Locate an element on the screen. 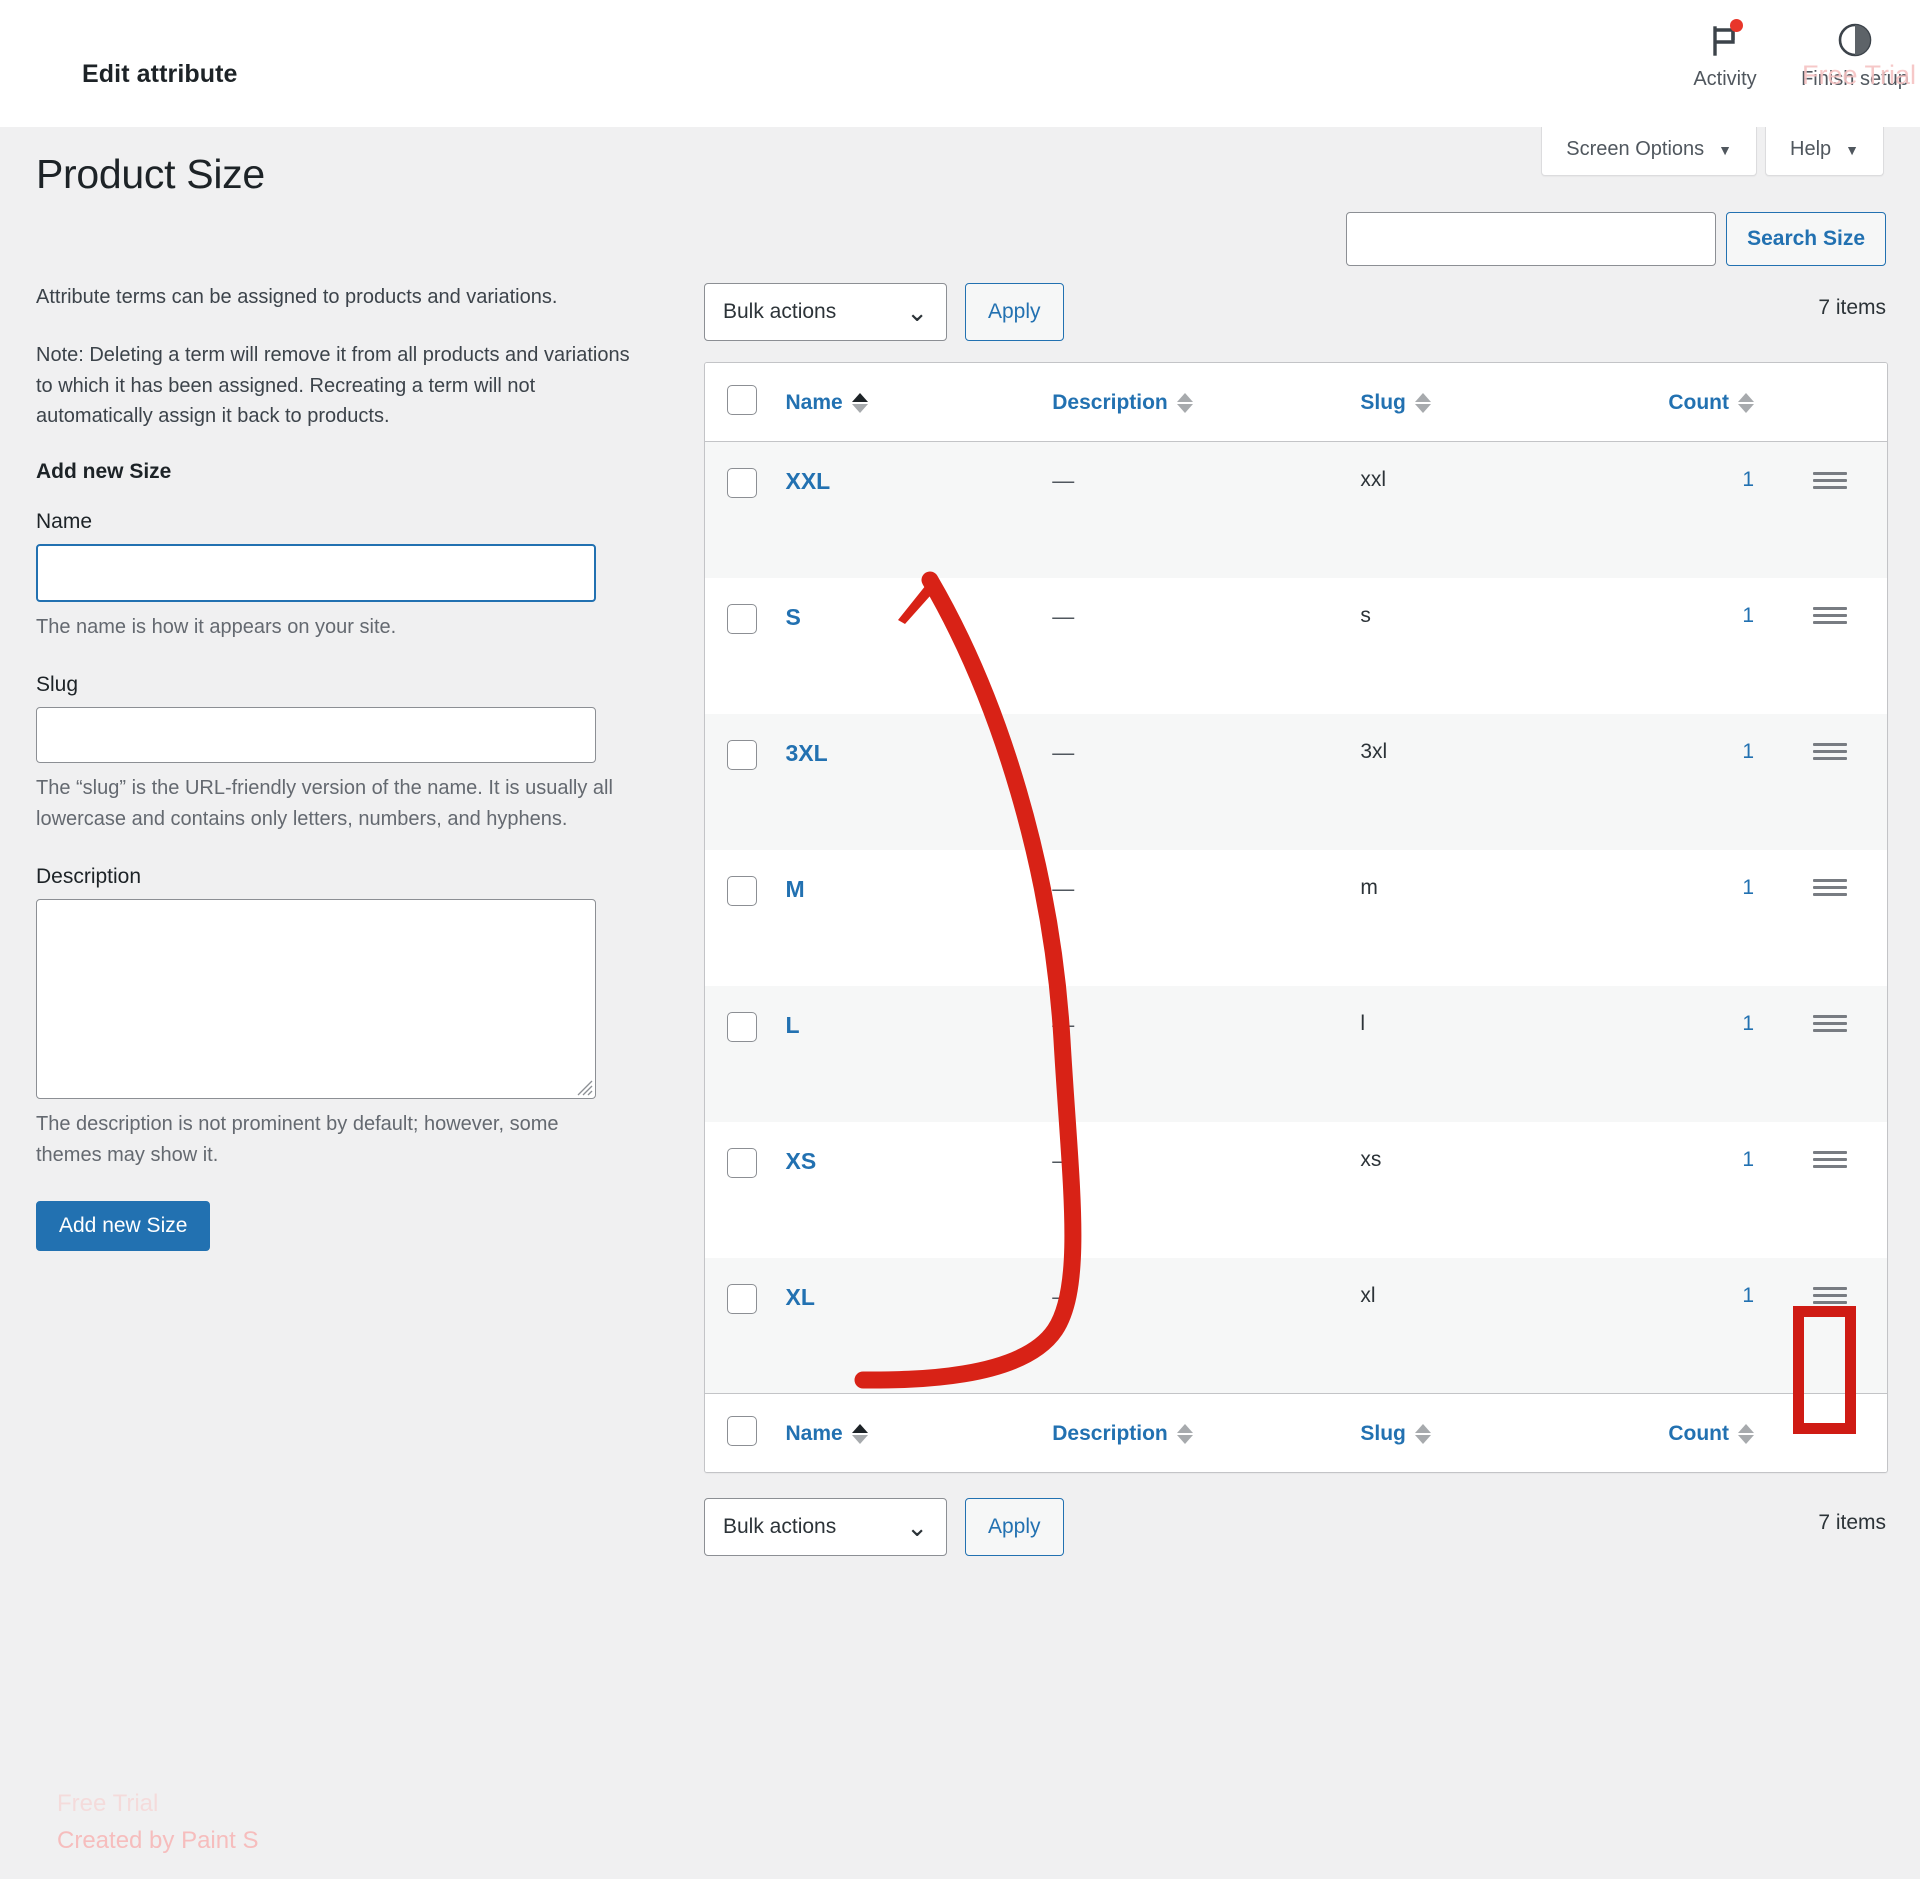 This screenshot has width=1920, height=1879. row-name-cell: L is located at coordinates (918, 1054).